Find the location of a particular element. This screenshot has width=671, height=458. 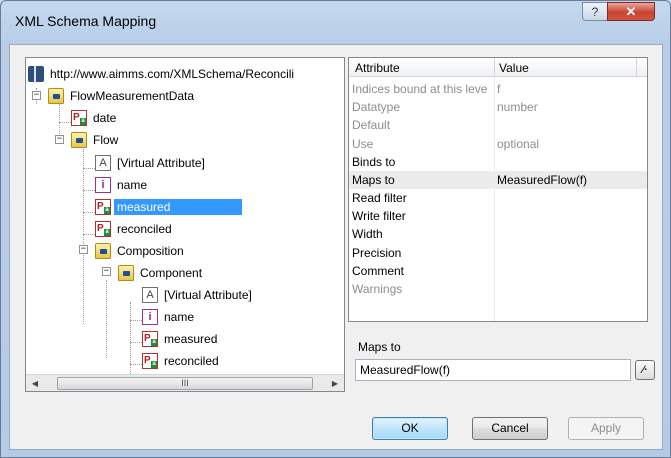

tree-root-label: http://www.aimms.com/XMLSchema/Reconcili is located at coordinates (172, 74).